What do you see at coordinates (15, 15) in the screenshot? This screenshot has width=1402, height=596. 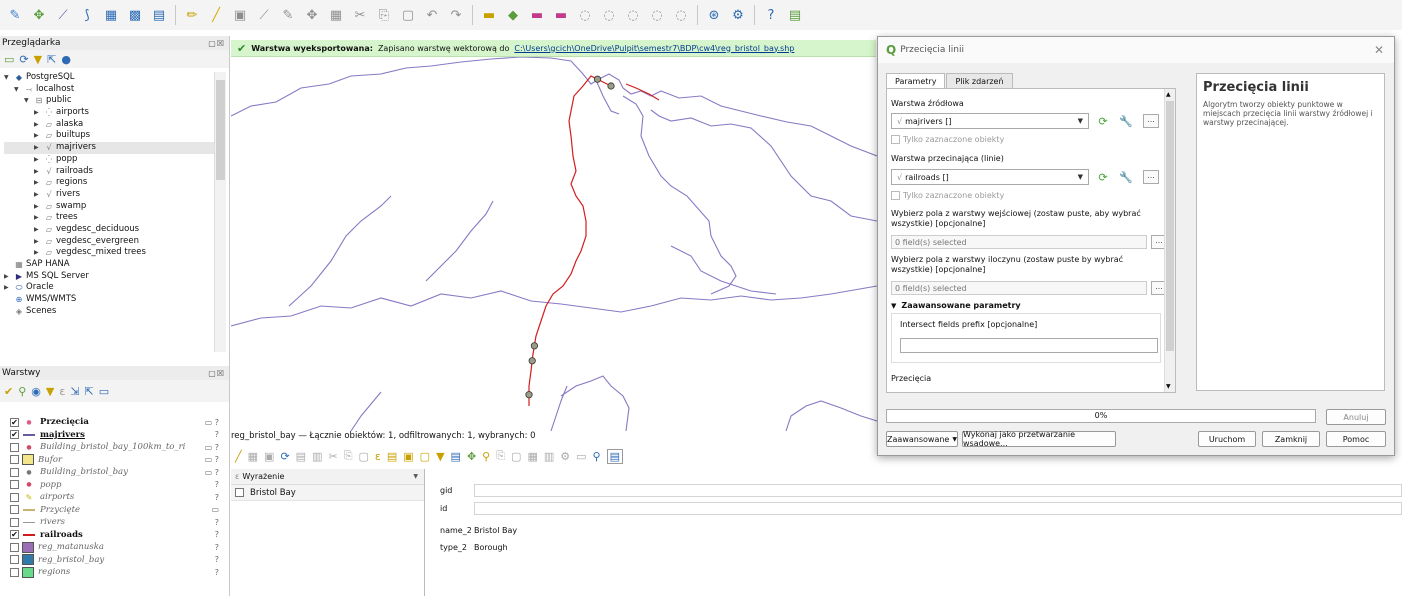 I see `digitize-icon: ✎` at bounding box center [15, 15].